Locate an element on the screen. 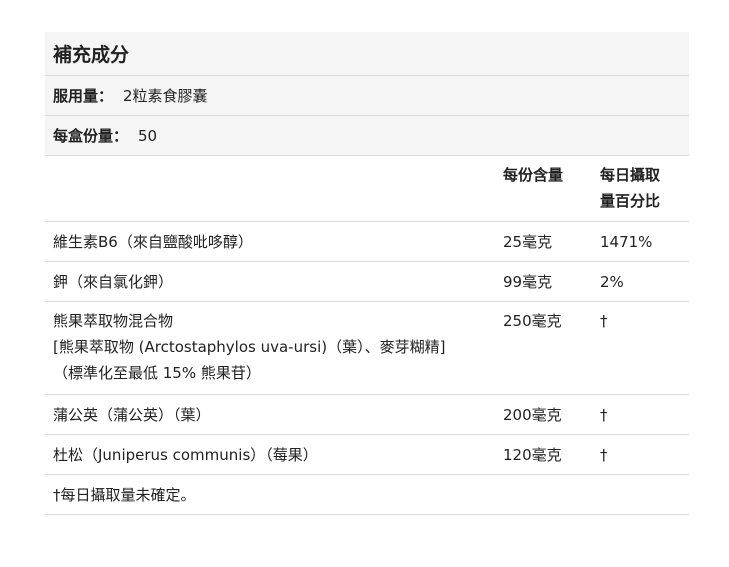 Image resolution: width=729 pixels, height=567 pixels. daily-value-header-line2: 量百分比 is located at coordinates (630, 201).